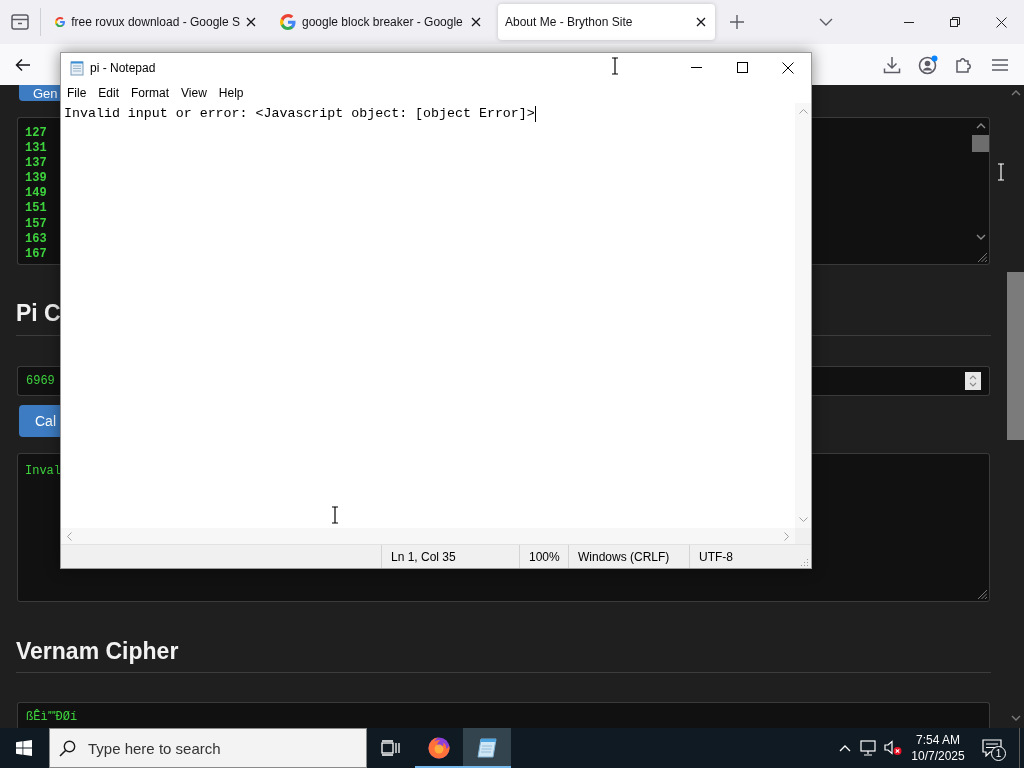  What do you see at coordinates (194, 92) in the screenshot?
I see `menu-item: View` at bounding box center [194, 92].